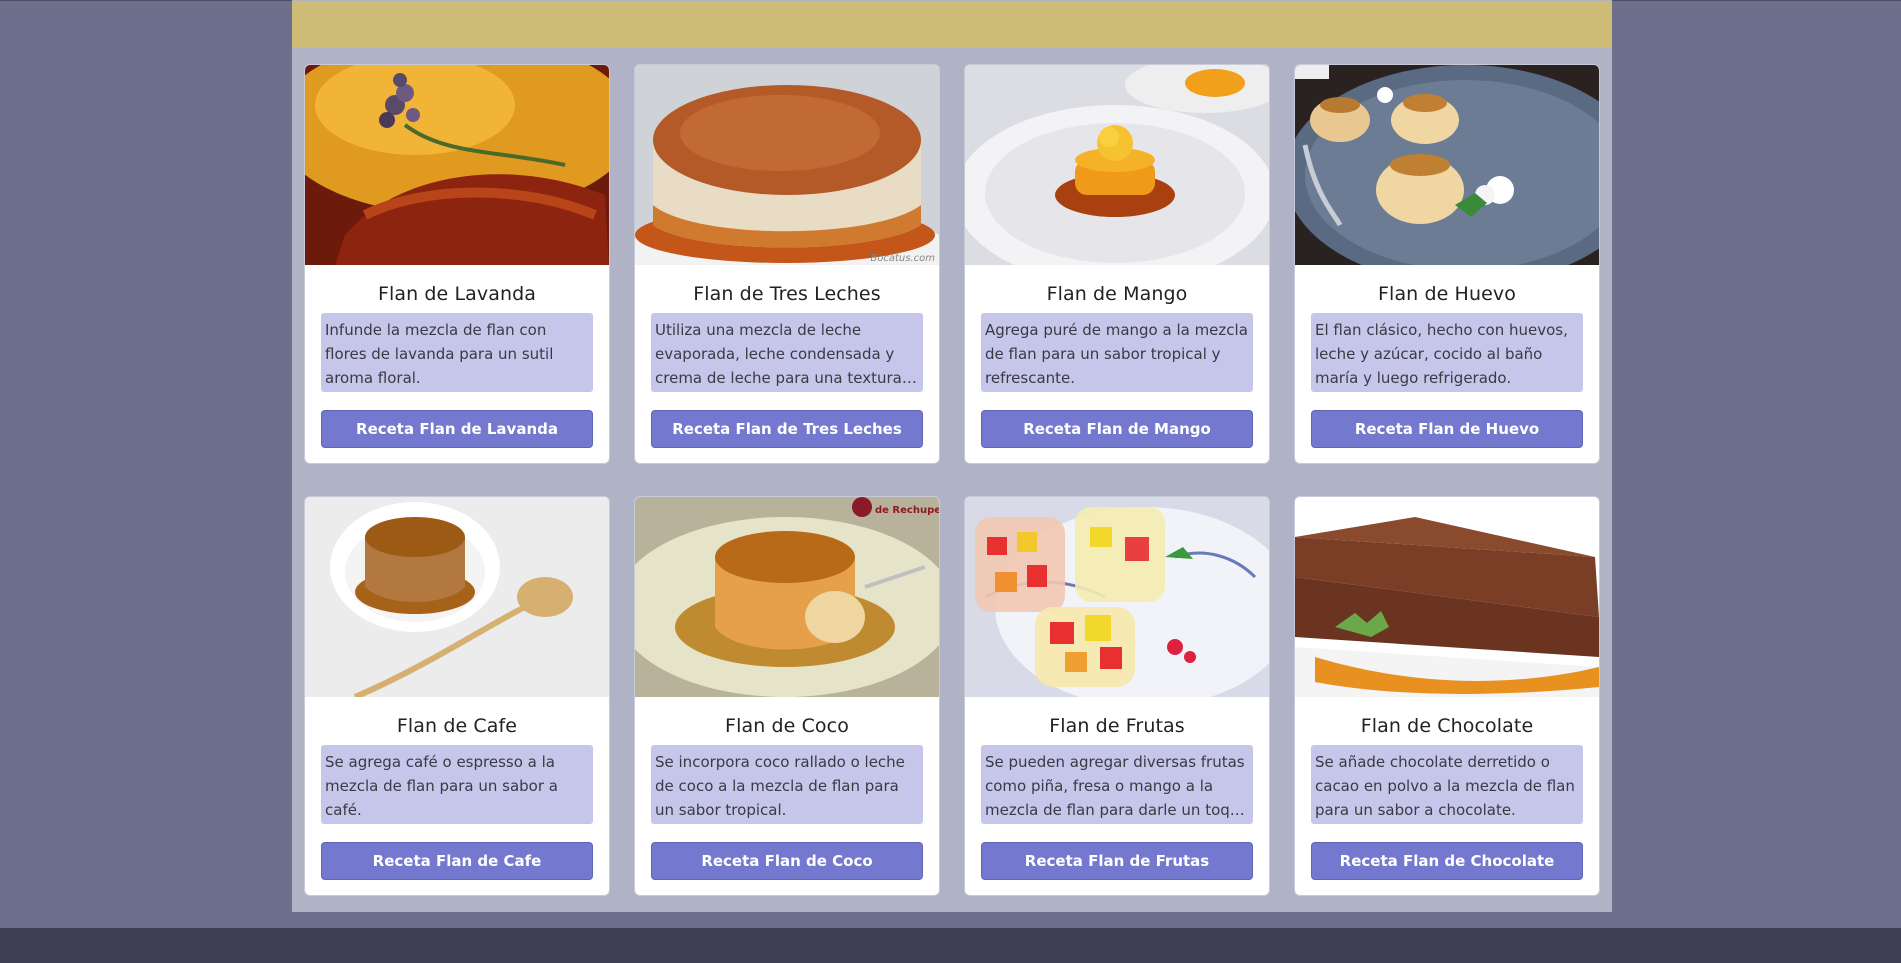 This screenshot has width=1901, height=963. What do you see at coordinates (787, 597) in the screenshot?
I see `flan-coco-image: de Rechupete` at bounding box center [787, 597].